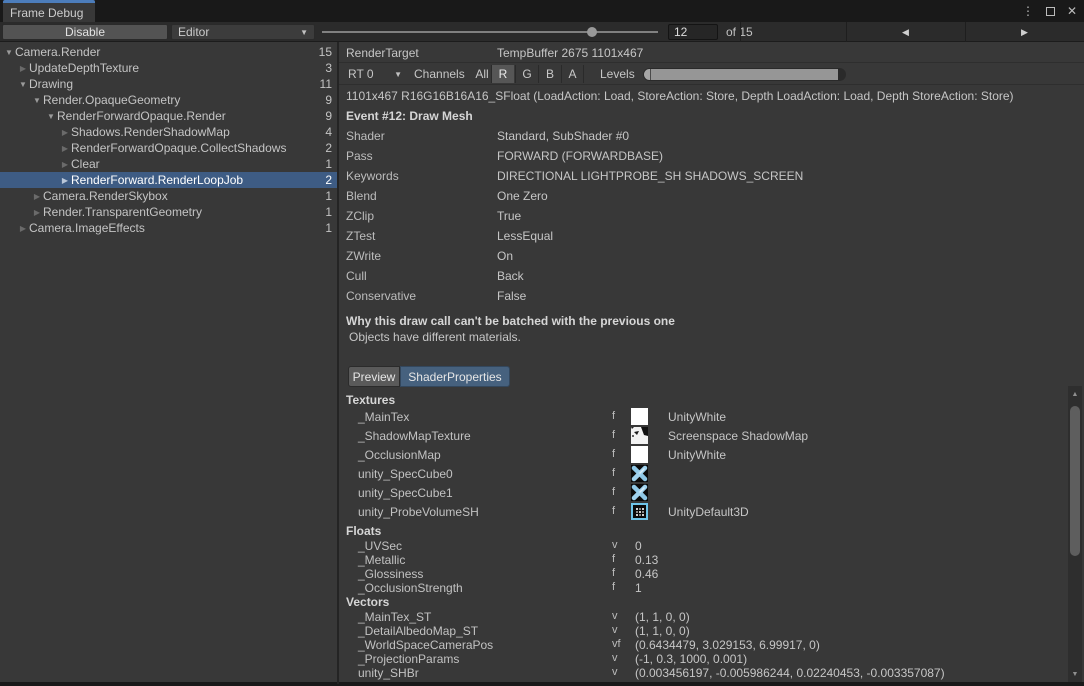  What do you see at coordinates (542, 416) in the screenshot?
I see `texture-row: _MainTex f UnityWhite` at bounding box center [542, 416].